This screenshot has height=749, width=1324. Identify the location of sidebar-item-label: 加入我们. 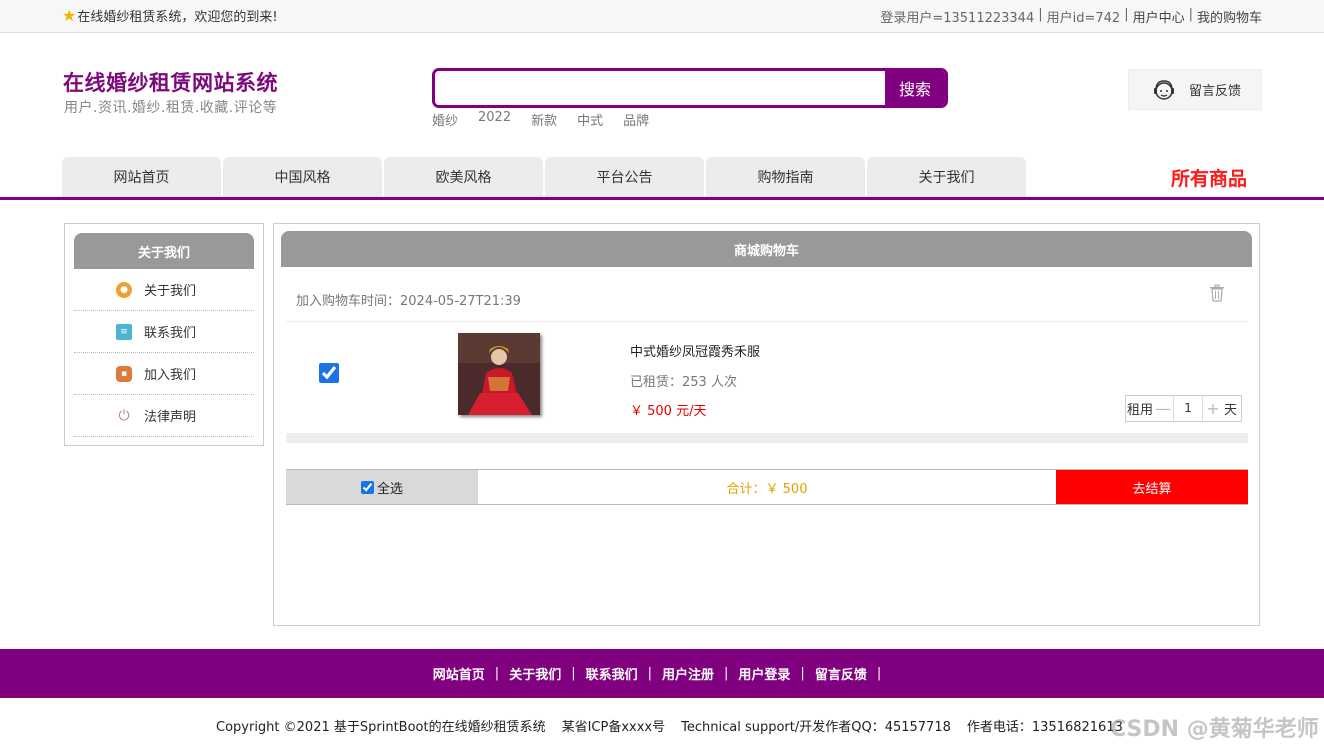
(170, 375).